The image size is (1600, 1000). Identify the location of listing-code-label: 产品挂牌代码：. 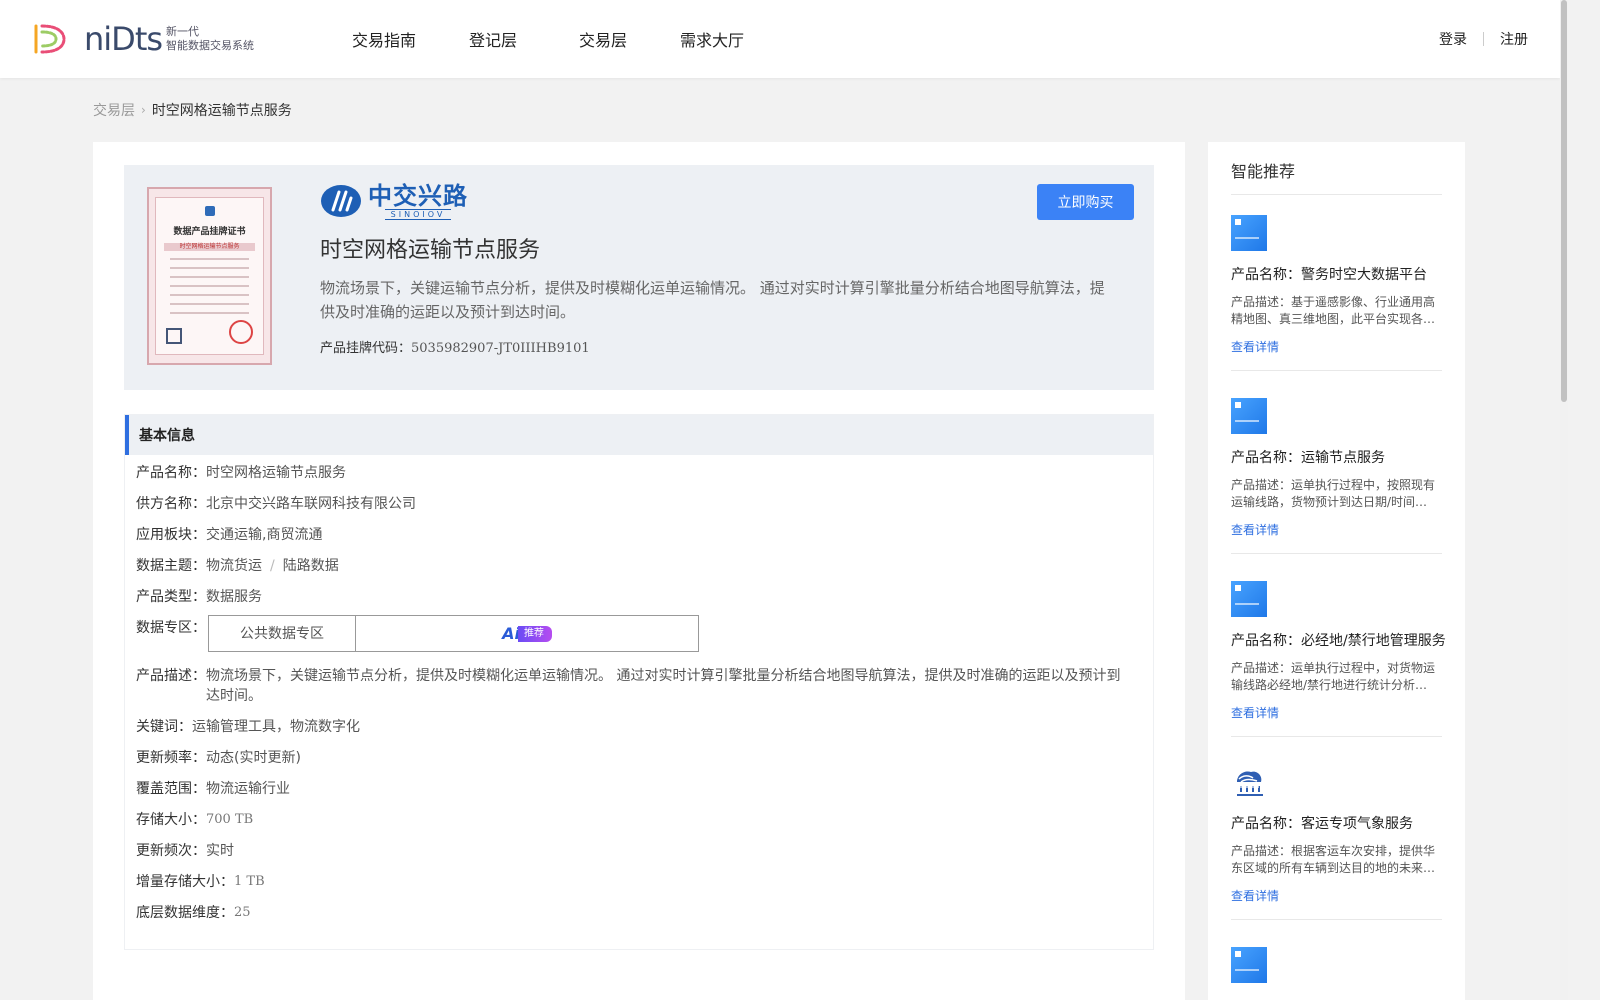
(366, 348).